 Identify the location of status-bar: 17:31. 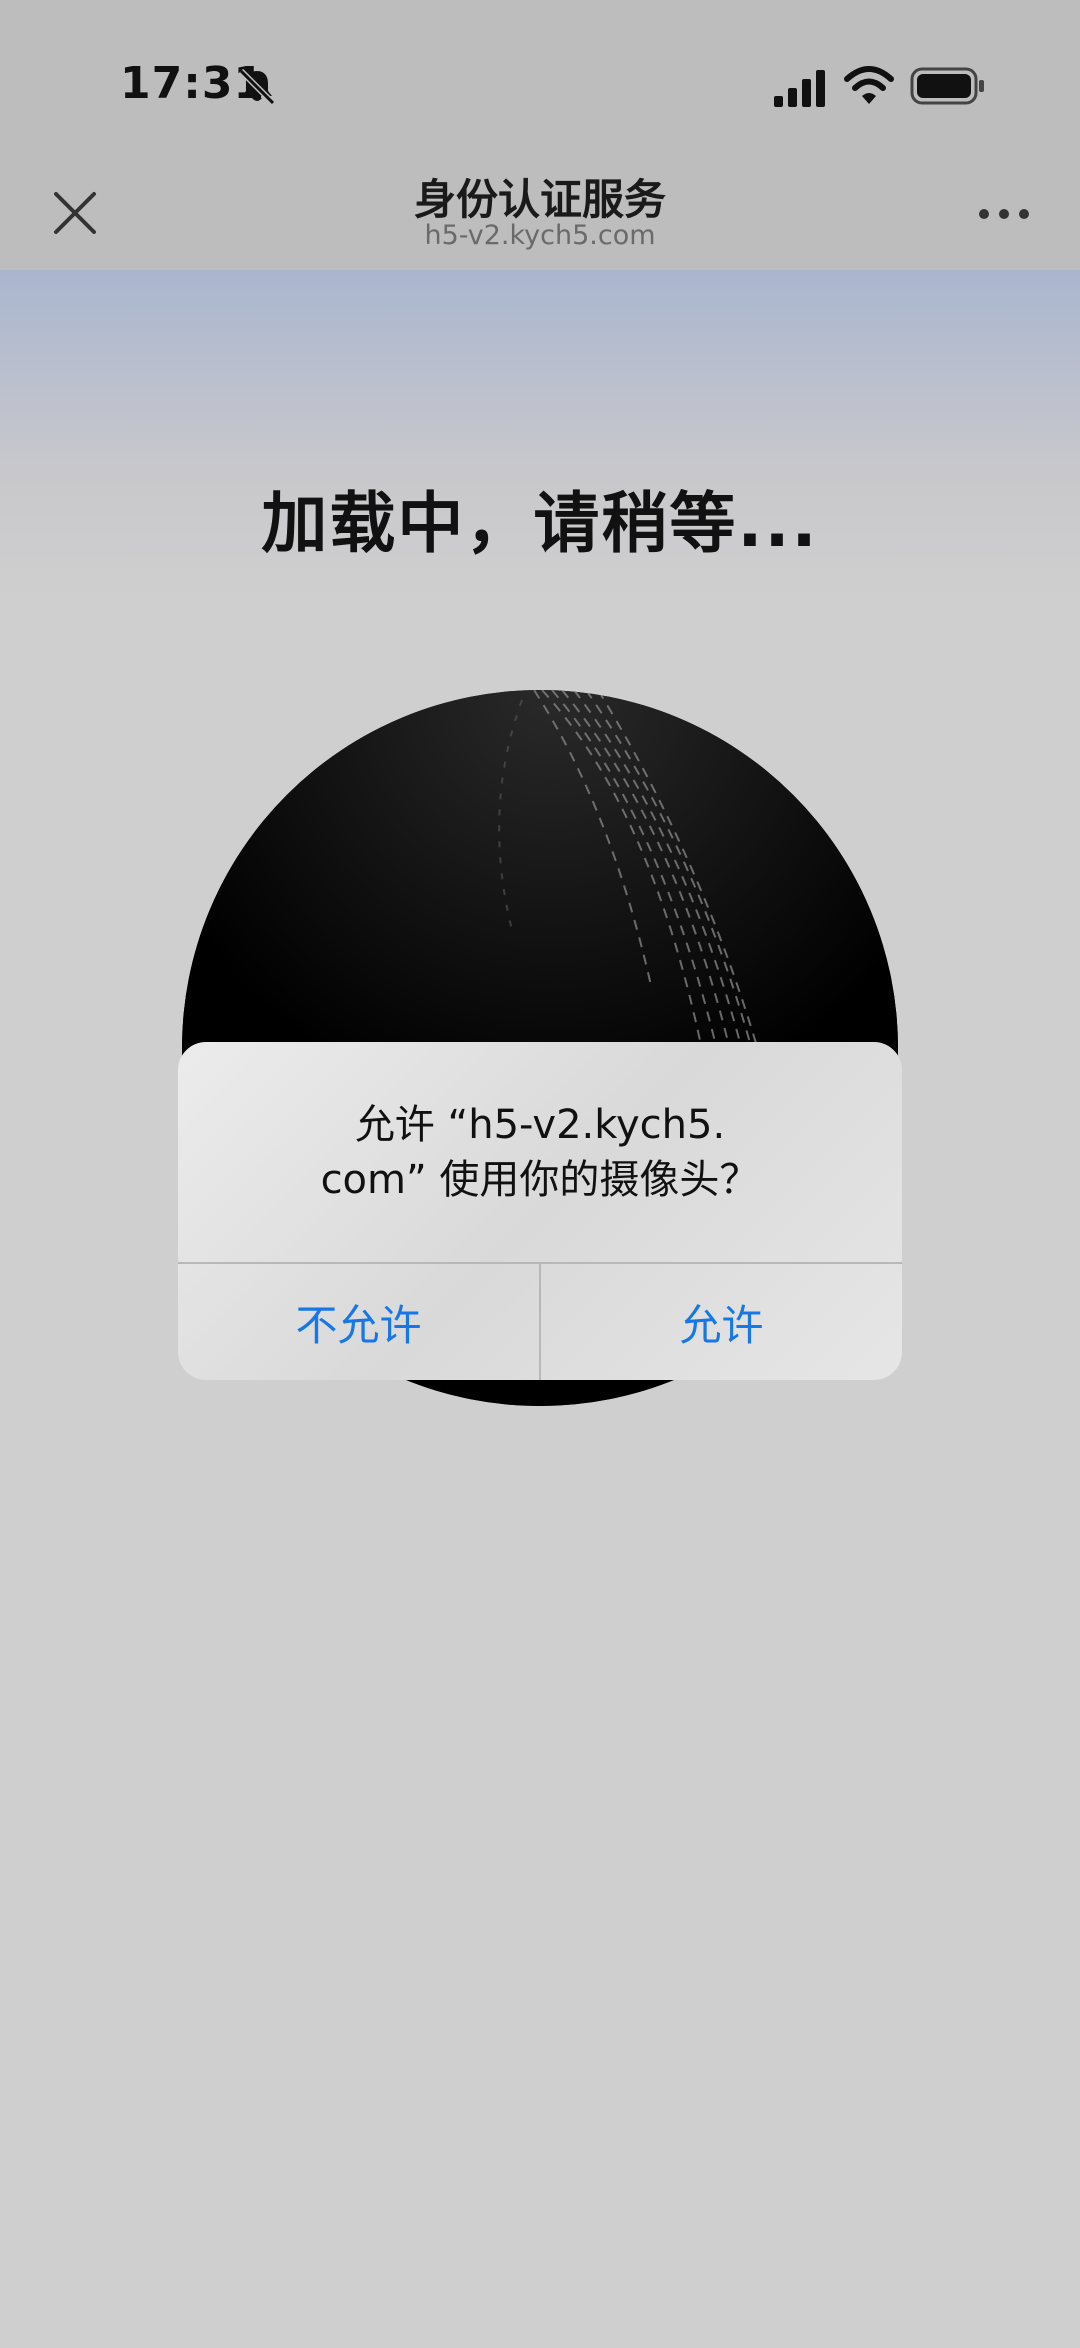
(540, 80).